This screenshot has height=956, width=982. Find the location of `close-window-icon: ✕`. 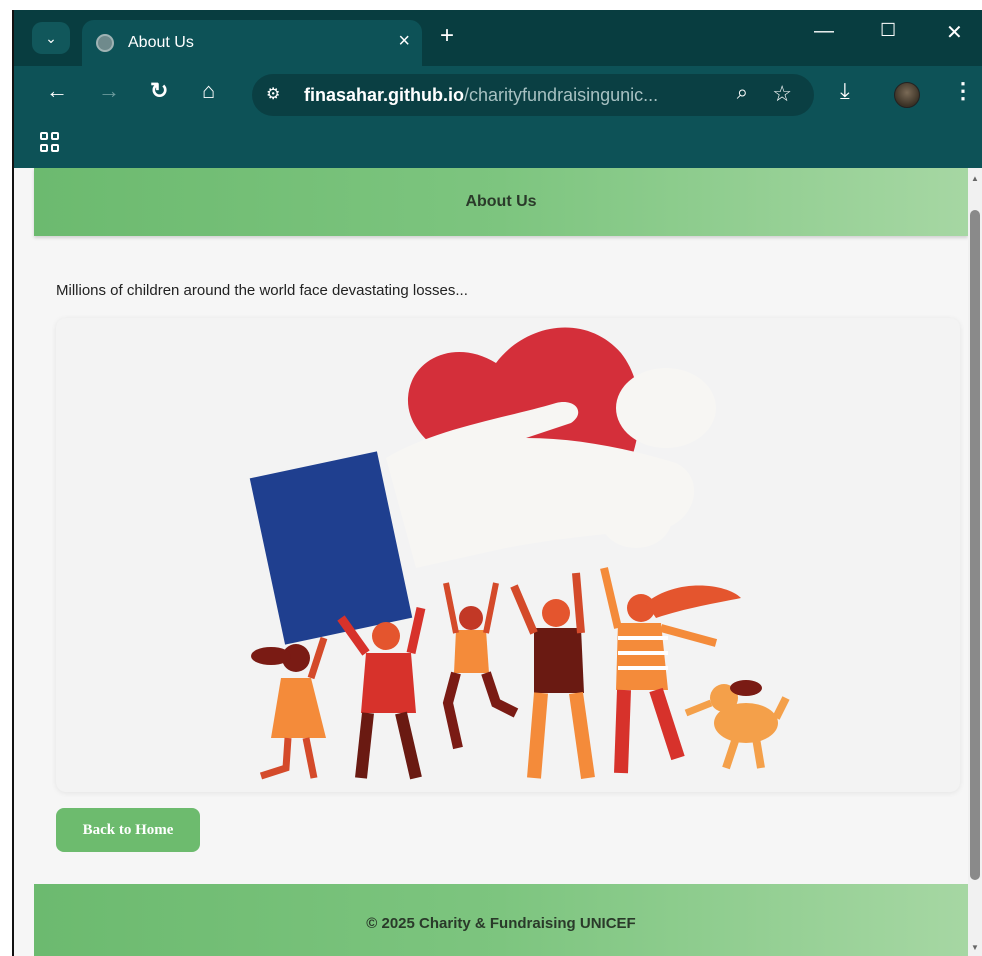

close-window-icon: ✕ is located at coordinates (954, 32).